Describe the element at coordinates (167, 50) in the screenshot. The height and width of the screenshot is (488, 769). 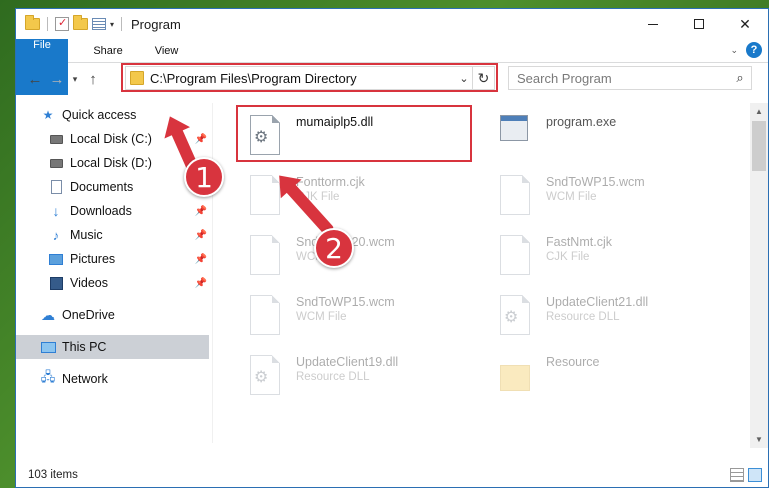
I see `tab-view: View` at that location.